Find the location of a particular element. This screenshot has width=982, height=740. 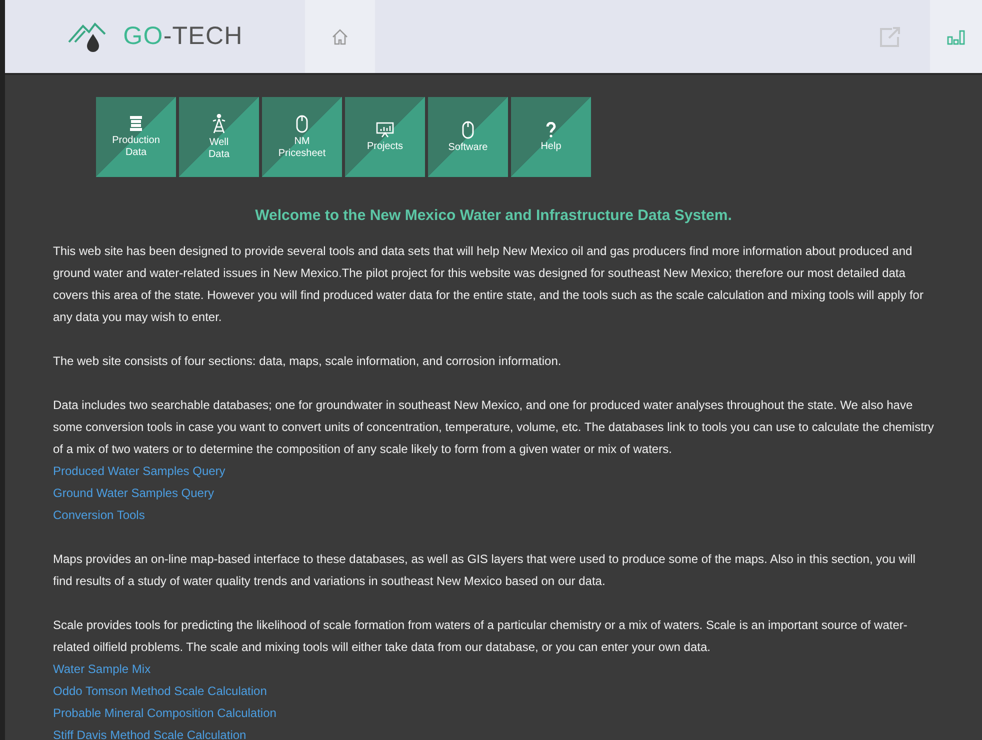

bar-chart-icon is located at coordinates (956, 36).